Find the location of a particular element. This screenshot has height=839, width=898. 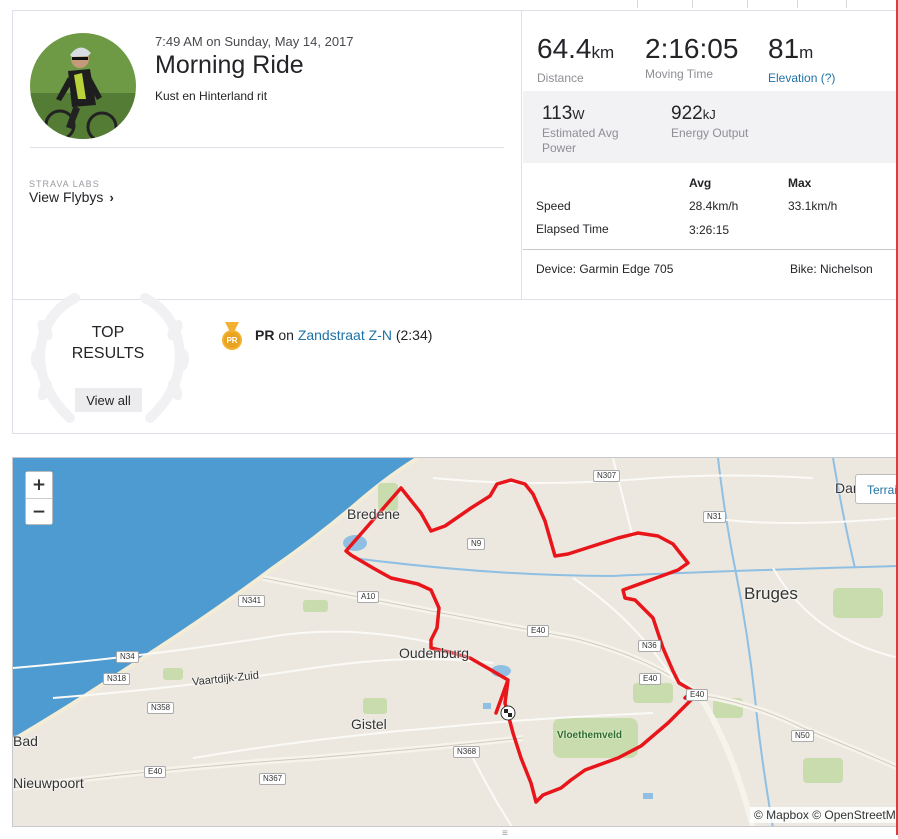

stat-elevation: 81m Elevation (?) is located at coordinates (801, 59).